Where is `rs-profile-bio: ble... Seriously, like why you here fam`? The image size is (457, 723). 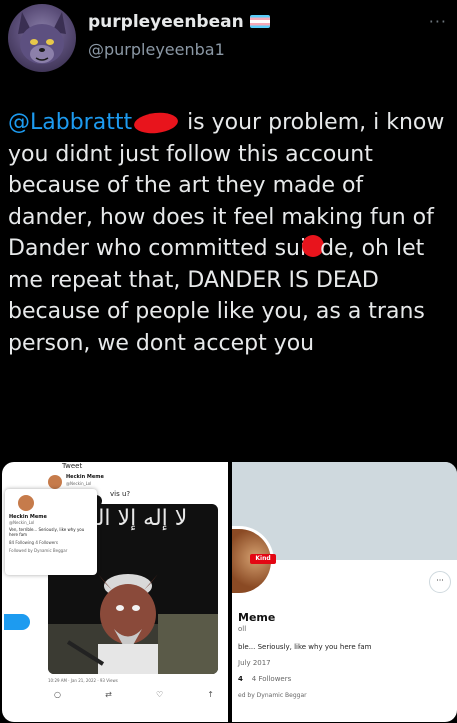 rs-profile-bio: ble... Seriously, like why you here fam is located at coordinates (305, 647).